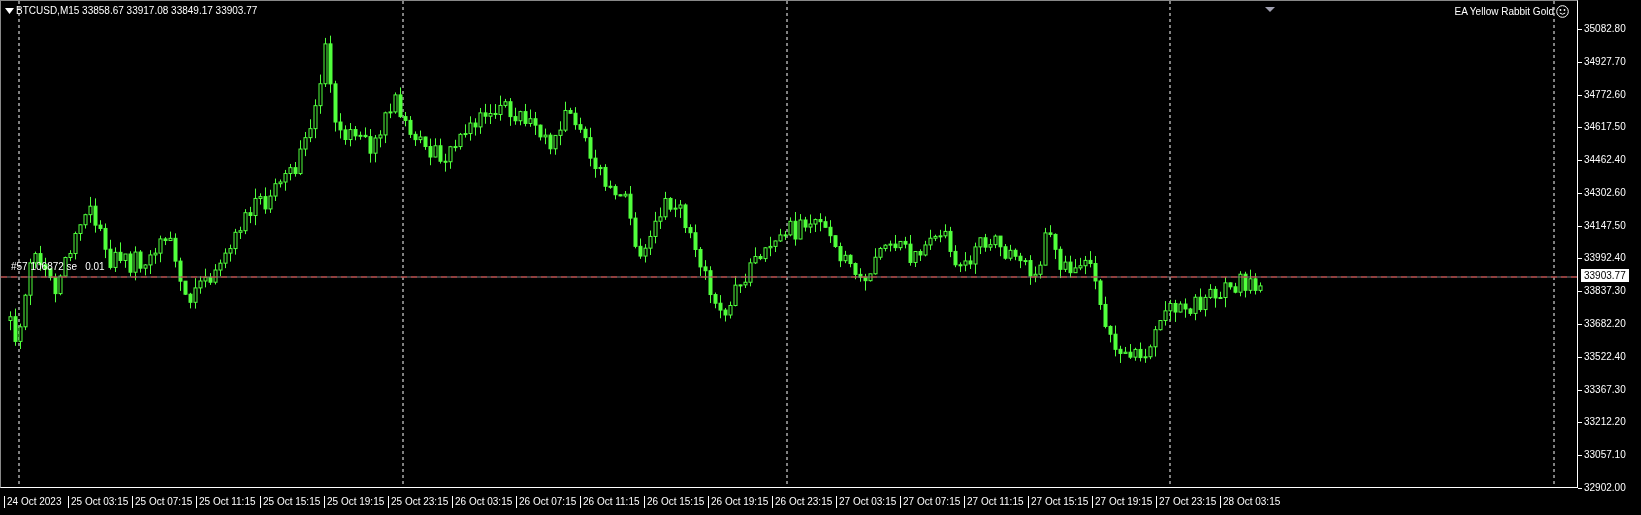 The height and width of the screenshot is (515, 1641). What do you see at coordinates (1609, 324) in the screenshot?
I see `price-label: 33682.20` at bounding box center [1609, 324].